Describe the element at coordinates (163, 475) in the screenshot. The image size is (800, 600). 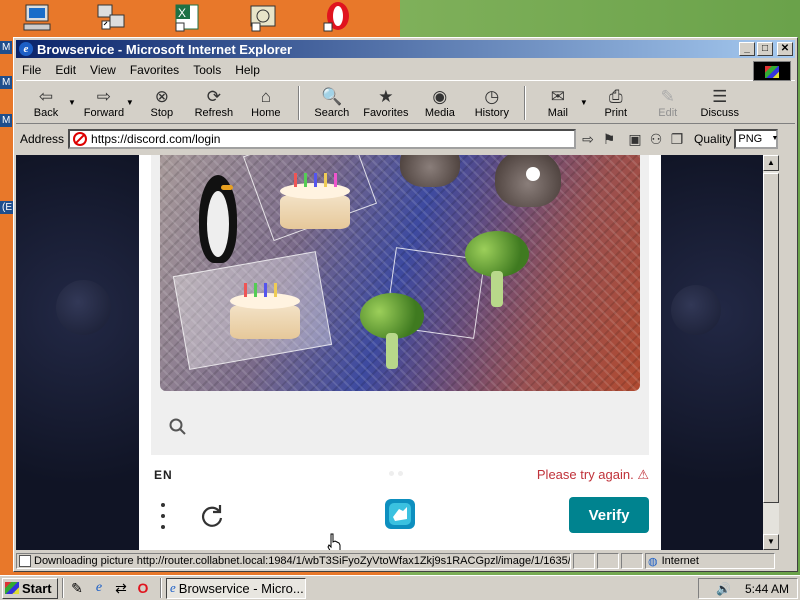
I see `language-selector: EN` at that location.